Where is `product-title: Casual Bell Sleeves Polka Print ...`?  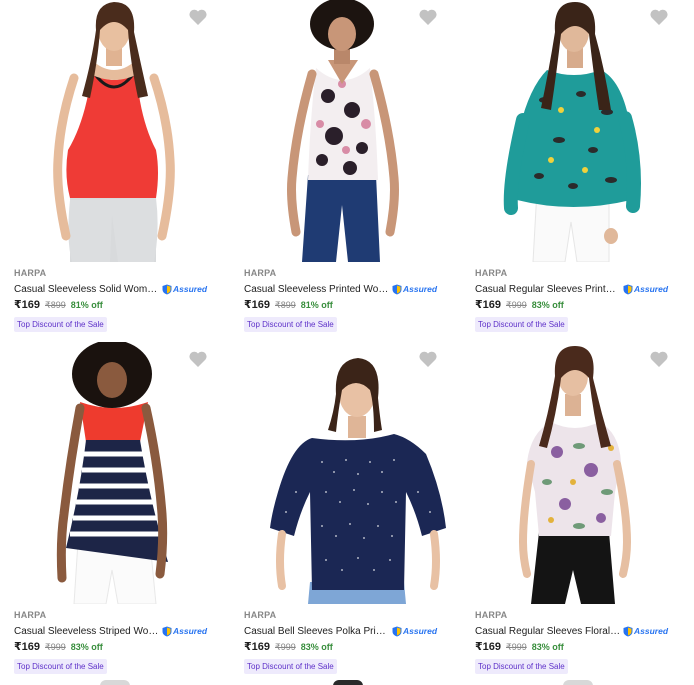 product-title: Casual Bell Sleeves Polka Print ... is located at coordinates (317, 631).